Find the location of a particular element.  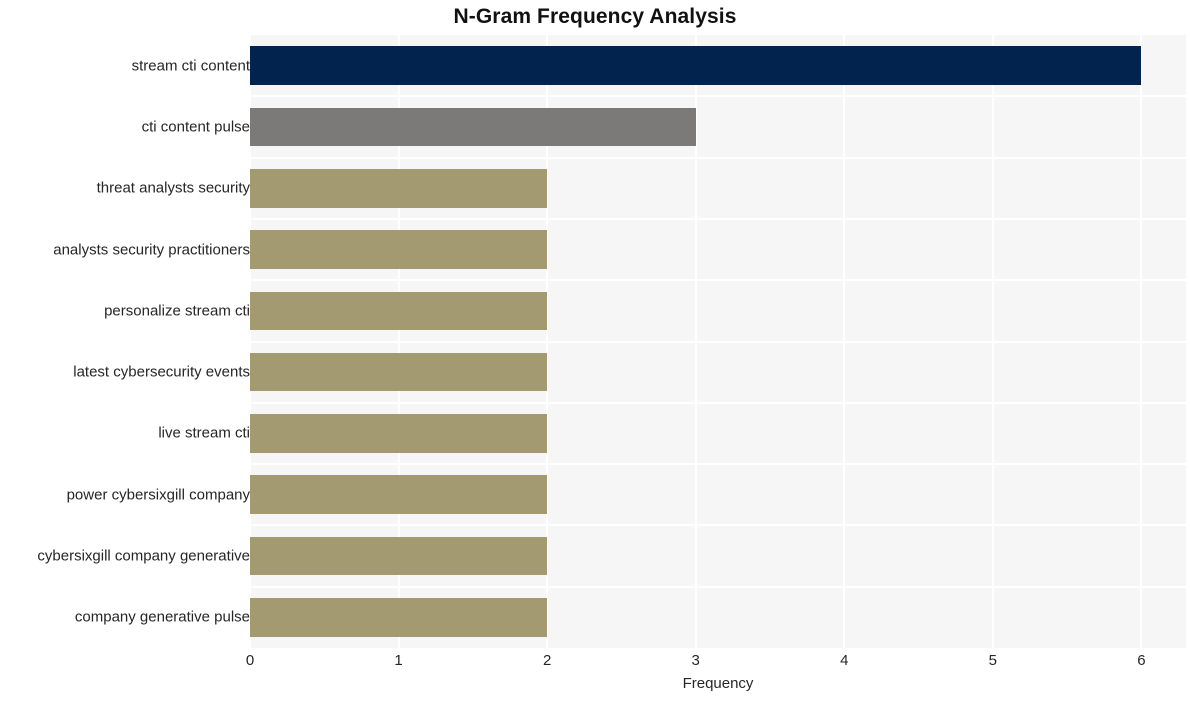

x-axis-tick-label: 2 is located at coordinates (547, 660).